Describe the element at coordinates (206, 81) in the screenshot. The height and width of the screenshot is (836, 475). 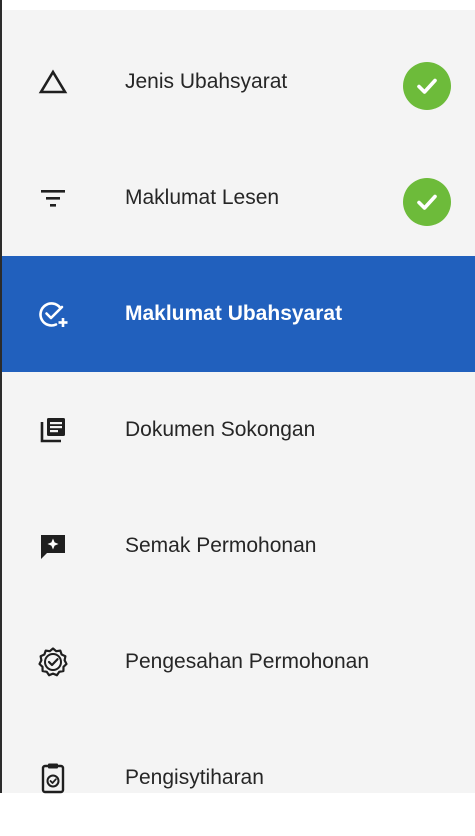
I see `nav-item-label: Jenis Ubahsyarat` at that location.